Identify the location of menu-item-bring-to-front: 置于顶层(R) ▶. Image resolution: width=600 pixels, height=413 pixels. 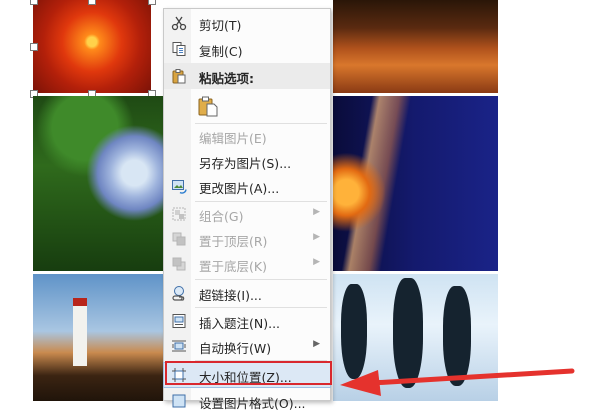
(247, 239).